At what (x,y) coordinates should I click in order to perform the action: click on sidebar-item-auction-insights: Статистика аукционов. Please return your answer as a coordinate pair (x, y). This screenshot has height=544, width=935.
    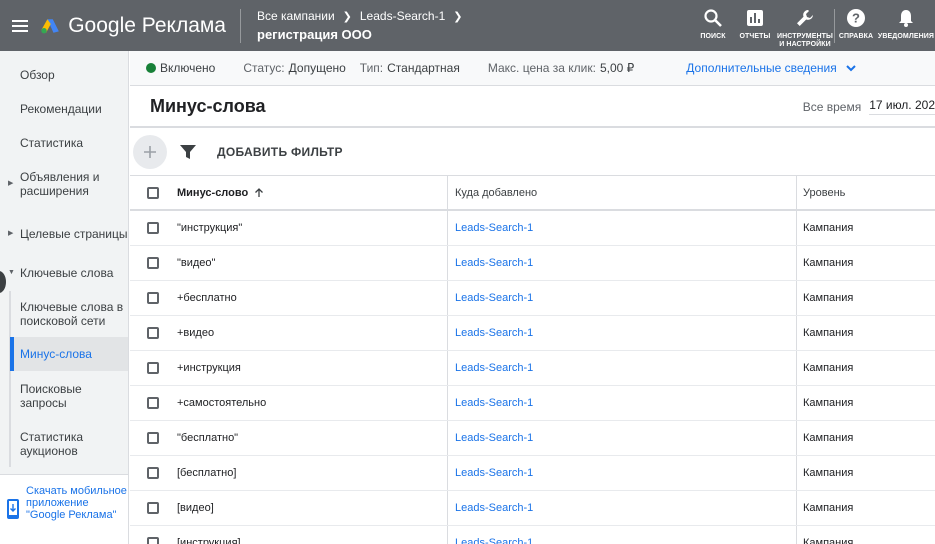
    Looking at the image, I should click on (64, 444).